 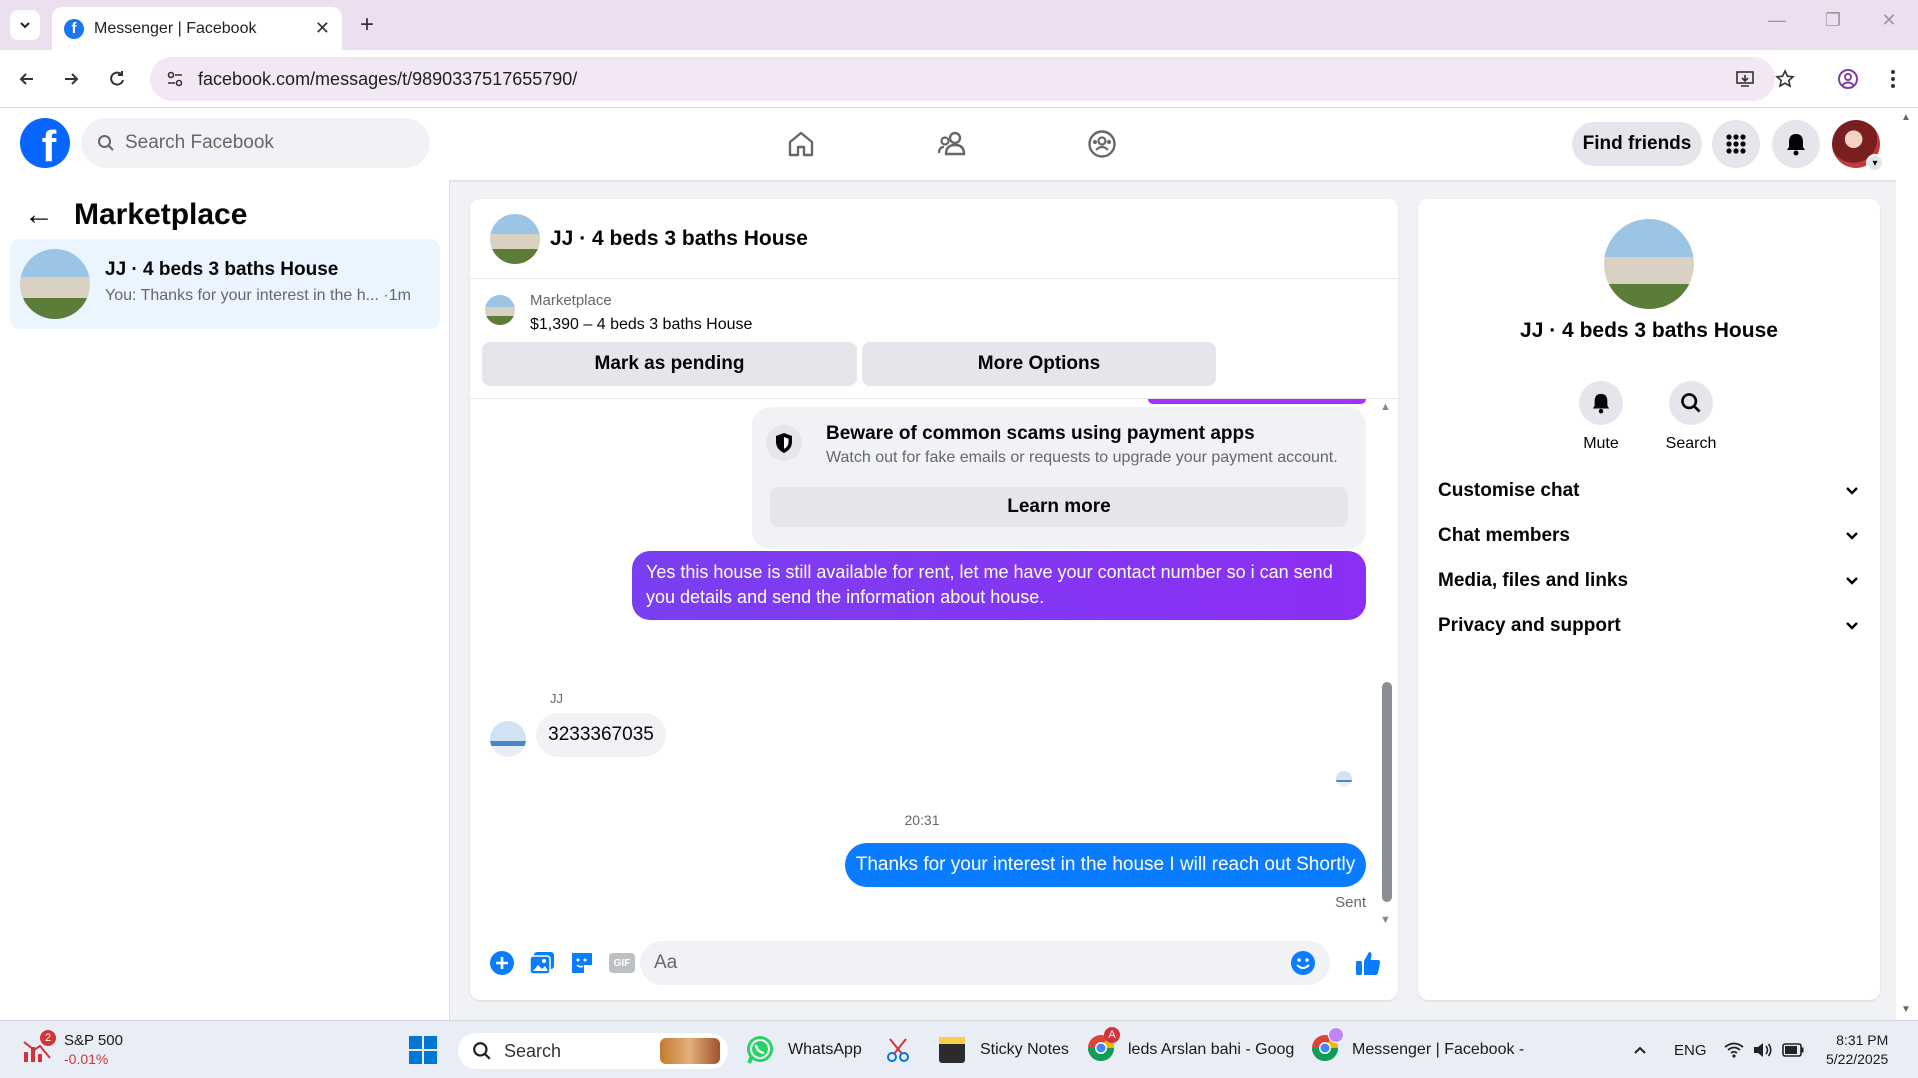 I want to click on language-indicator: ENG, so click(x=1690, y=1049).